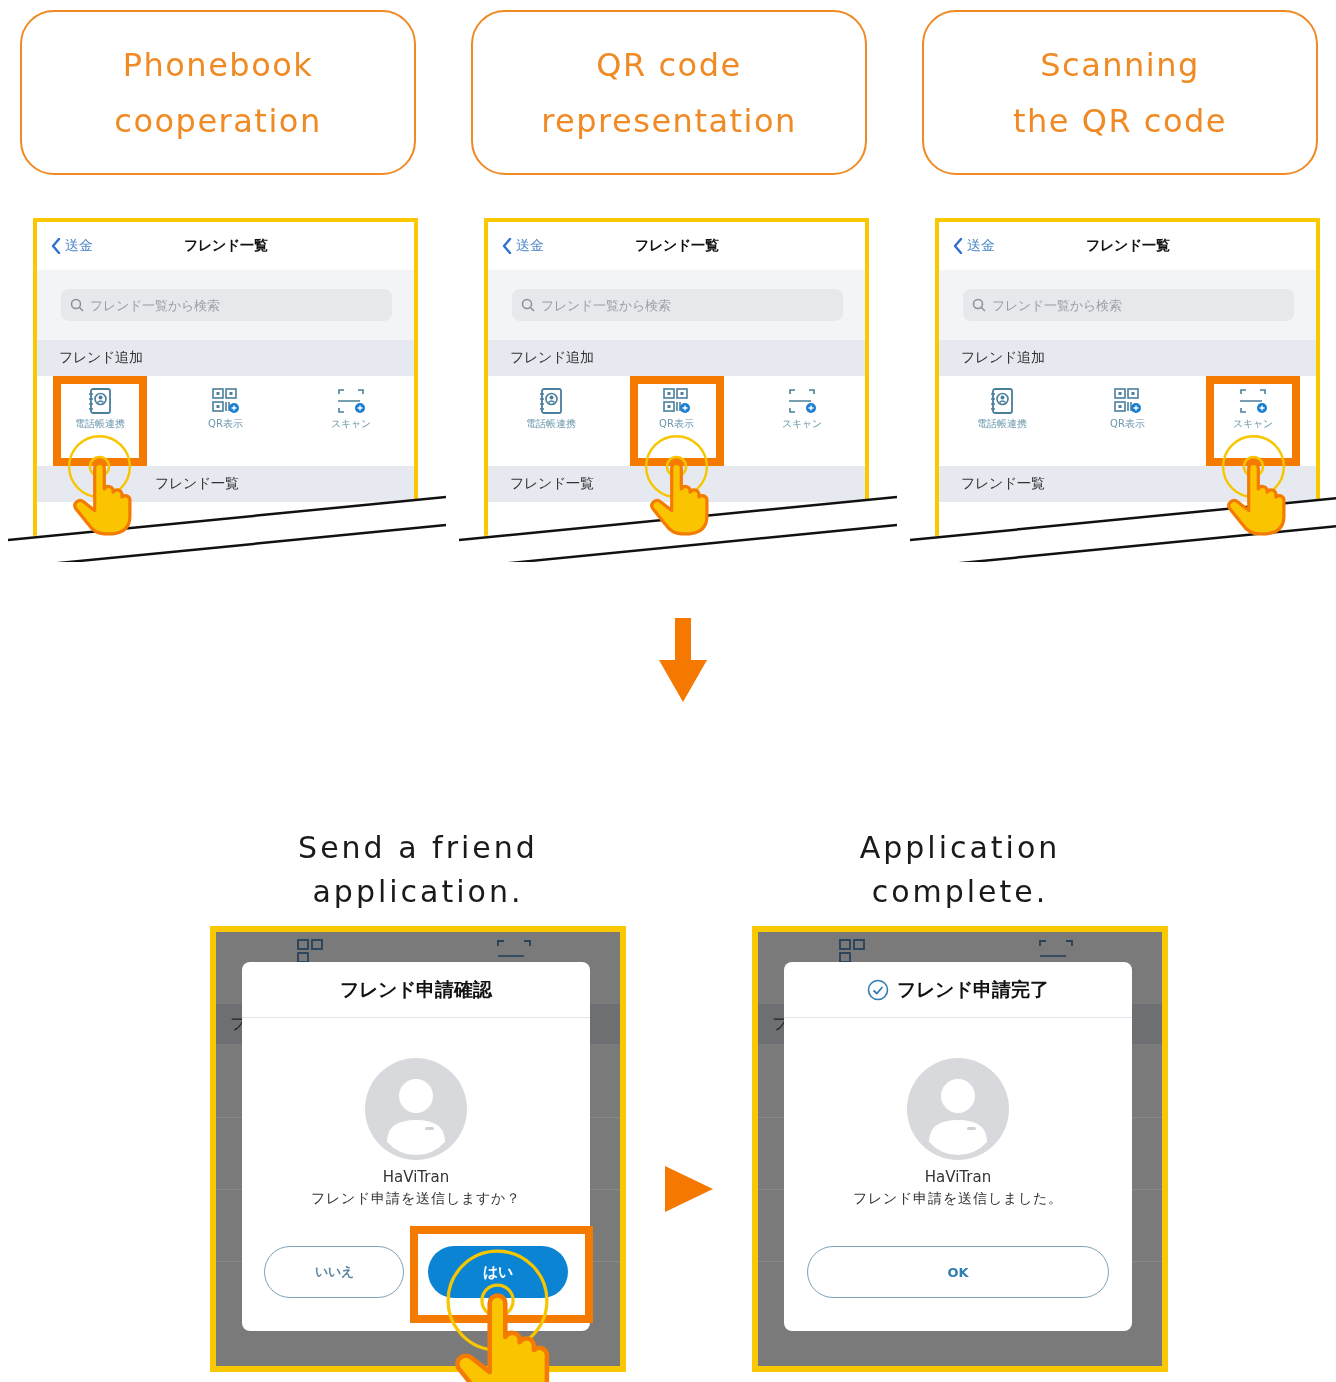  Describe the element at coordinates (958, 1199) in the screenshot. I see `dialog-message: フレンド申請を送信しました。` at that location.